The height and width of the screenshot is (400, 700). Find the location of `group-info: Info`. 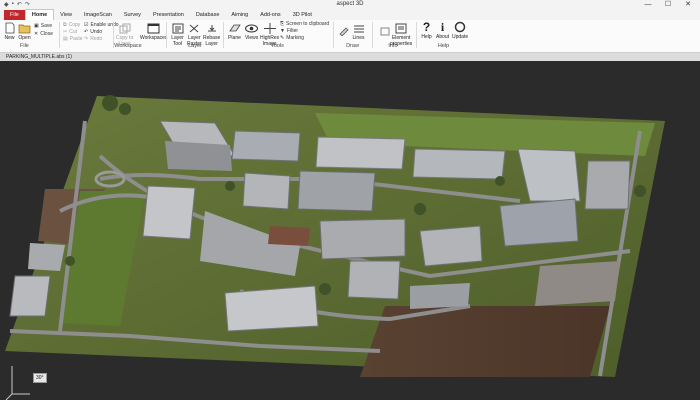

group-info: Info is located at coordinates (393, 46).